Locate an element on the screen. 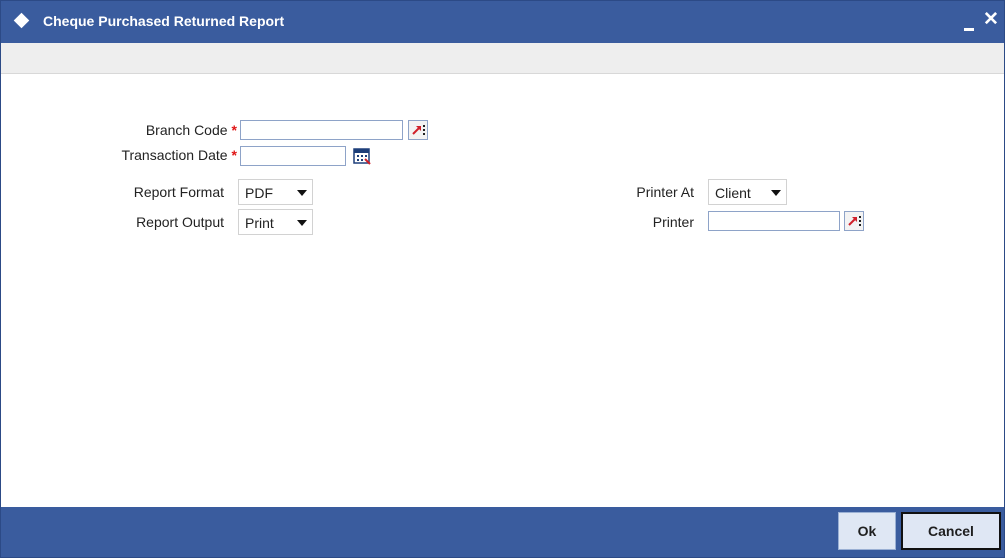  toolbar is located at coordinates (502, 58).